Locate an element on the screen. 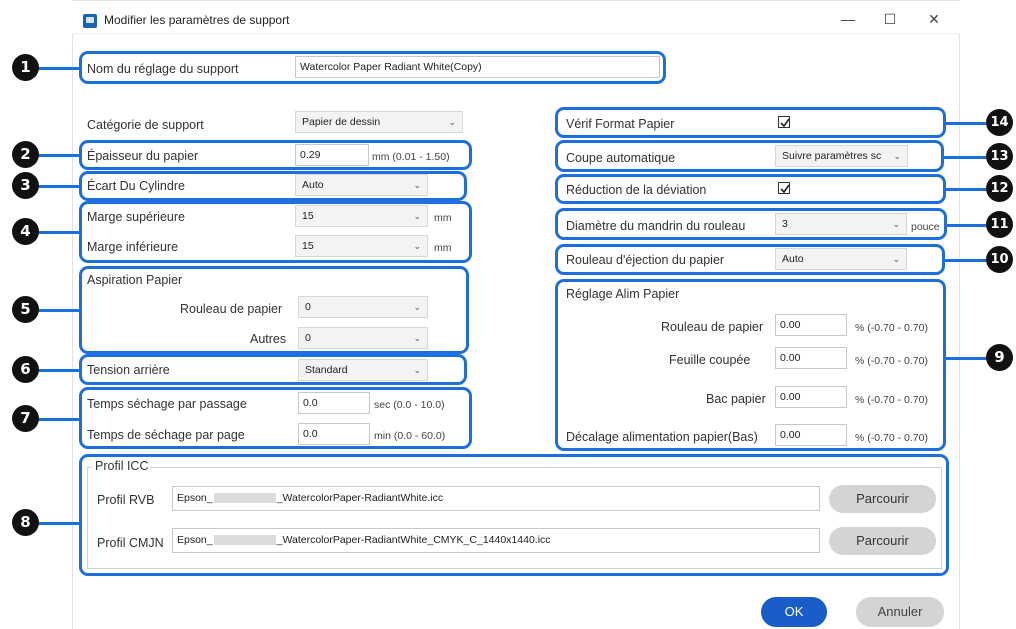 This screenshot has height=629, width=1016. media-category-label: Catégorie de support is located at coordinates (145, 125).